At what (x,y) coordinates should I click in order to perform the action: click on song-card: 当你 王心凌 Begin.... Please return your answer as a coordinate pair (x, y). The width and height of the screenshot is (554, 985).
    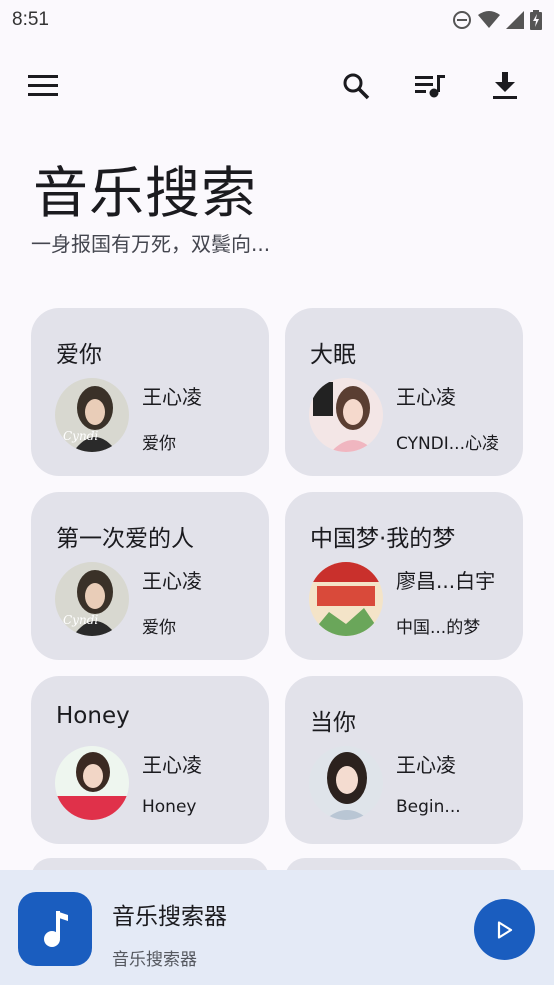
    Looking at the image, I should click on (404, 760).